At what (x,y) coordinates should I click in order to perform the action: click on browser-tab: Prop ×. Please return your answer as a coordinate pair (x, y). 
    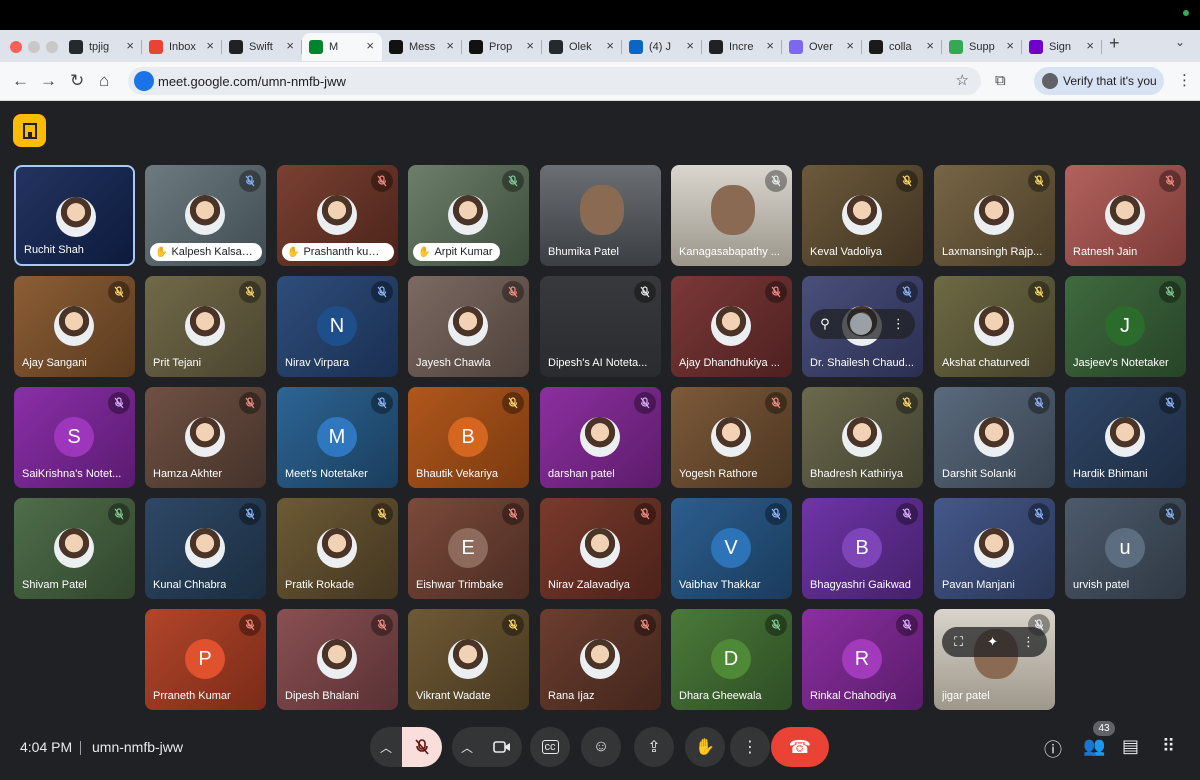
    Looking at the image, I should click on (502, 47).